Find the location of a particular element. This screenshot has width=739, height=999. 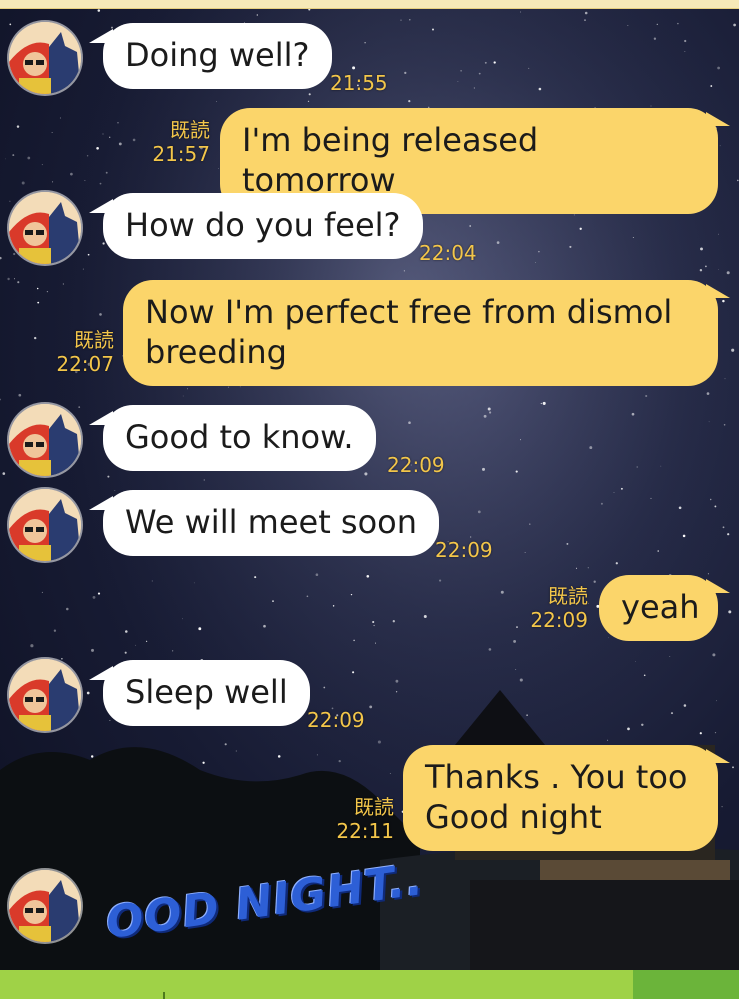

message-bubble-incoming: Sleep well is located at coordinates (199, 693).